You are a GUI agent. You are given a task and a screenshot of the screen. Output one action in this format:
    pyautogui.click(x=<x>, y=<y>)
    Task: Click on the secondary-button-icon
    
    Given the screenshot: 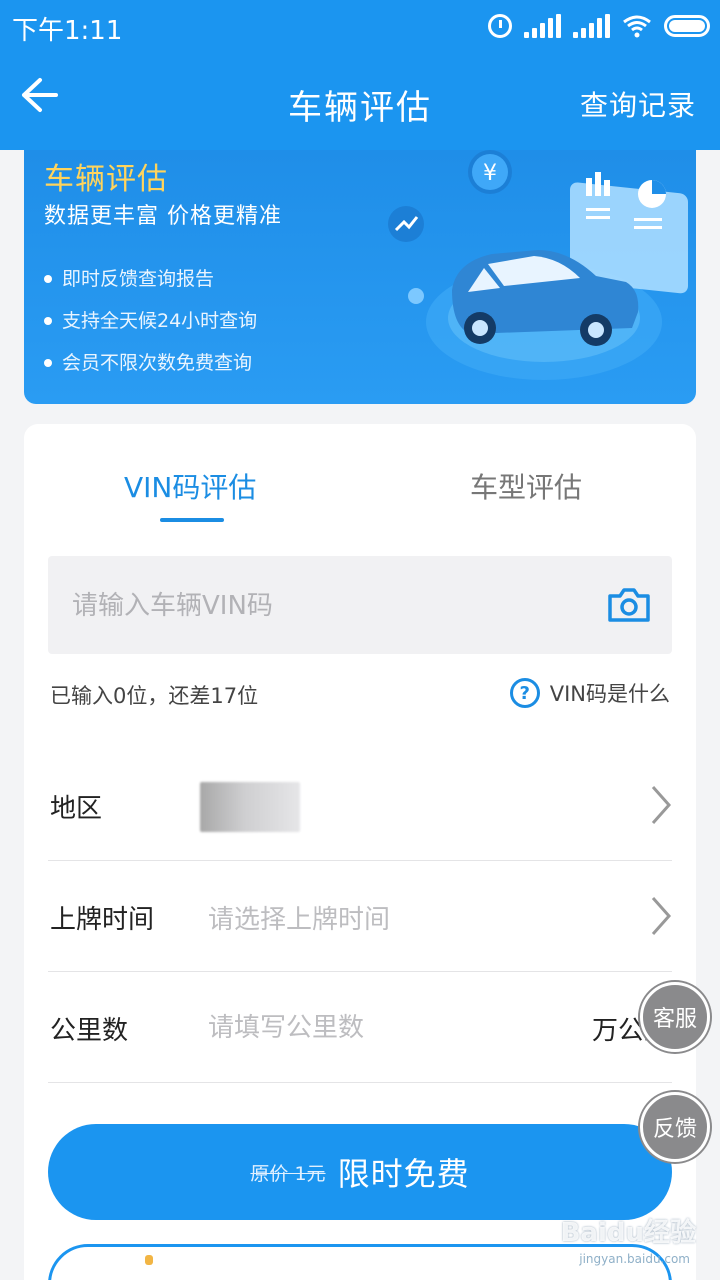 What is the action you would take?
    pyautogui.click(x=149, y=1260)
    